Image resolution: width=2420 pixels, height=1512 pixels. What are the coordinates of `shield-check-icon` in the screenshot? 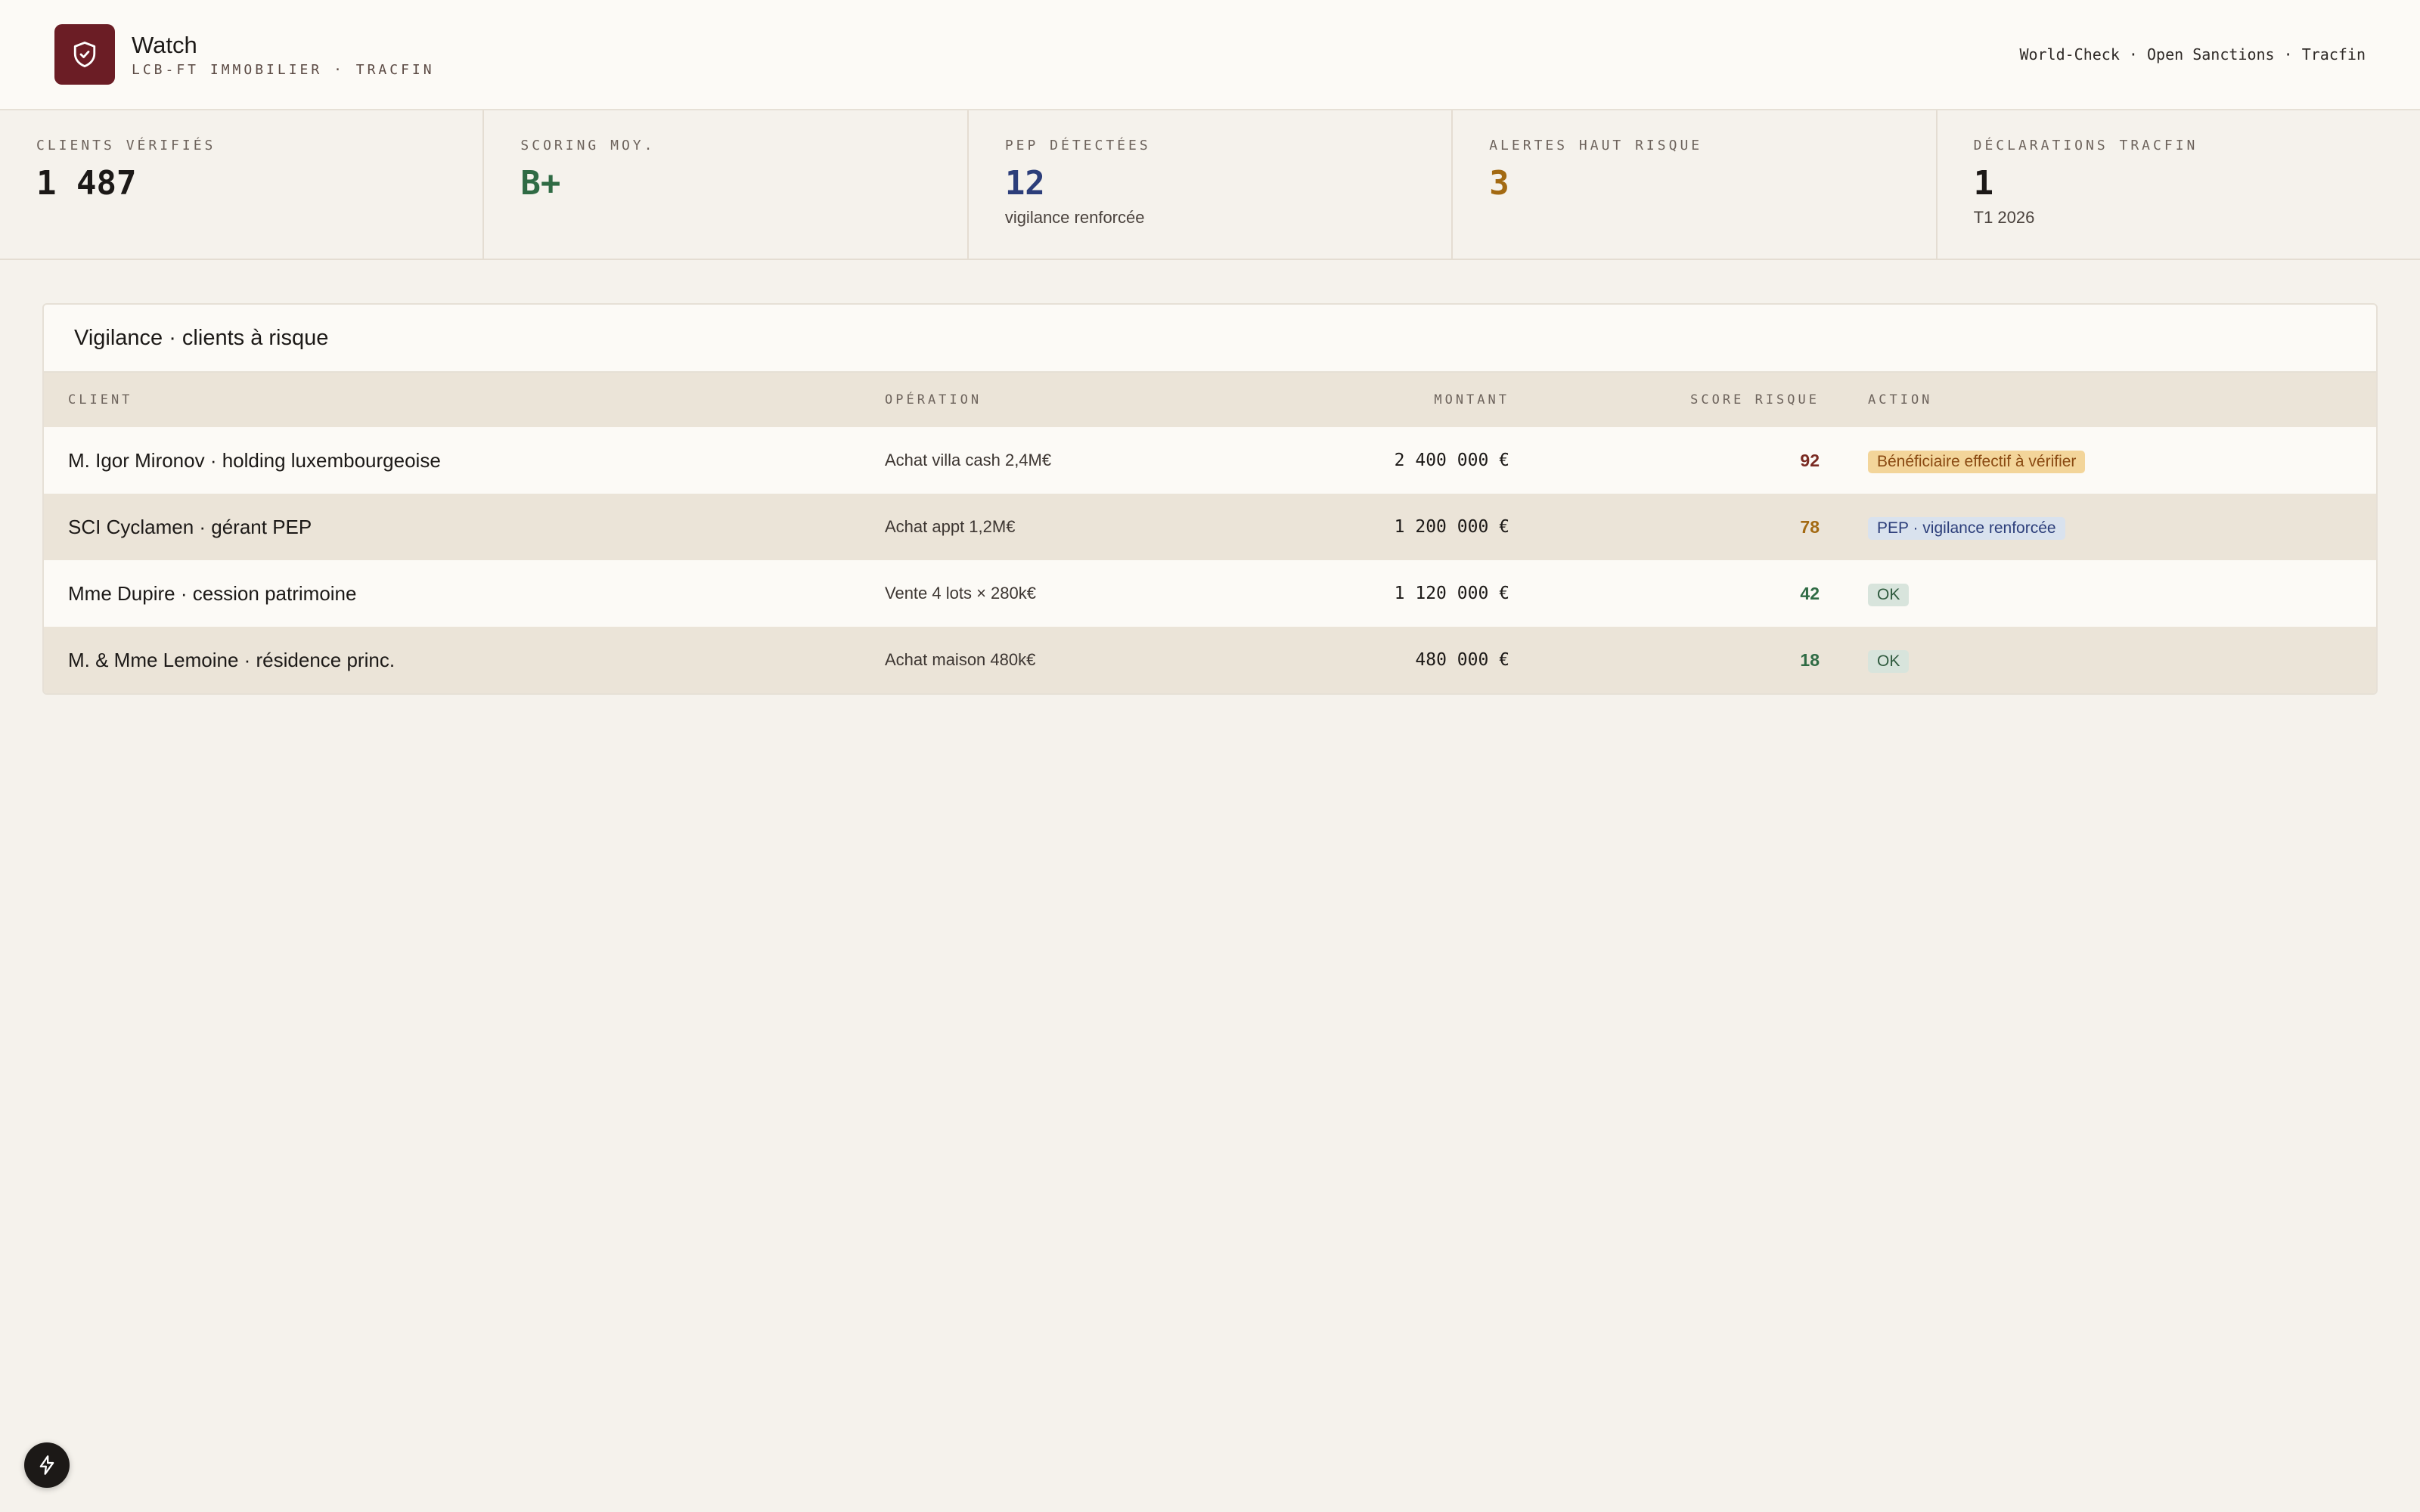 It's located at (84, 55).